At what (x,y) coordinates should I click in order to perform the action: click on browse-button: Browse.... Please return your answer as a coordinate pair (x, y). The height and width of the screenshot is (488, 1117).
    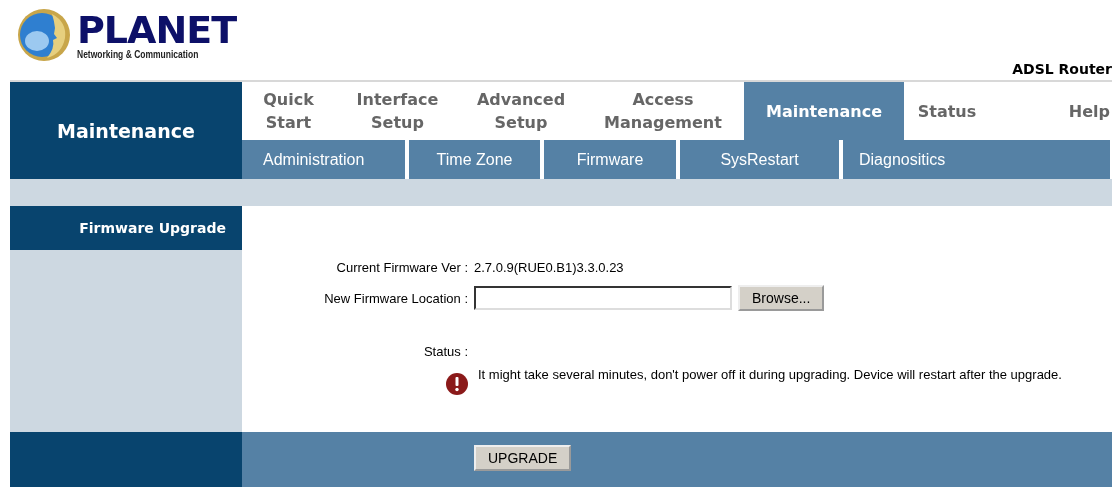
    Looking at the image, I should click on (781, 298).